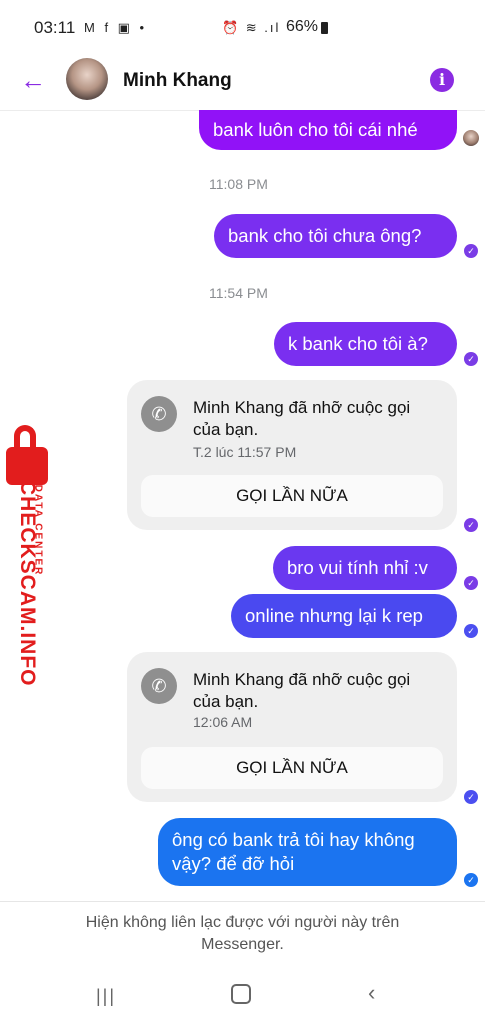 This screenshot has width=485, height=1024. I want to click on message-bubble-sent: k bank cho tôi à?, so click(365, 344).